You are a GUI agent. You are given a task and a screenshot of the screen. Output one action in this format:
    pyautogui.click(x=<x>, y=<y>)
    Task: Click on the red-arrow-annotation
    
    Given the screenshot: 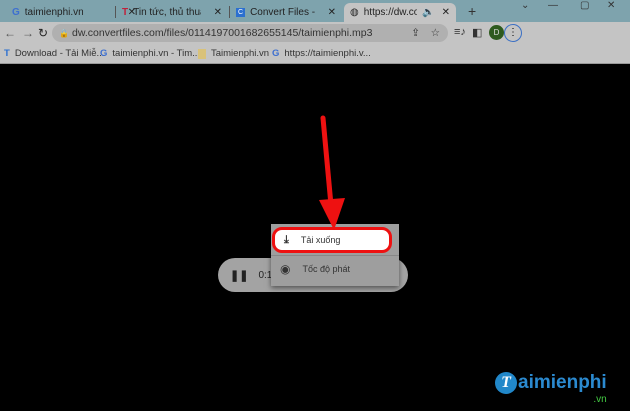 What is the action you would take?
    pyautogui.click(x=332, y=172)
    